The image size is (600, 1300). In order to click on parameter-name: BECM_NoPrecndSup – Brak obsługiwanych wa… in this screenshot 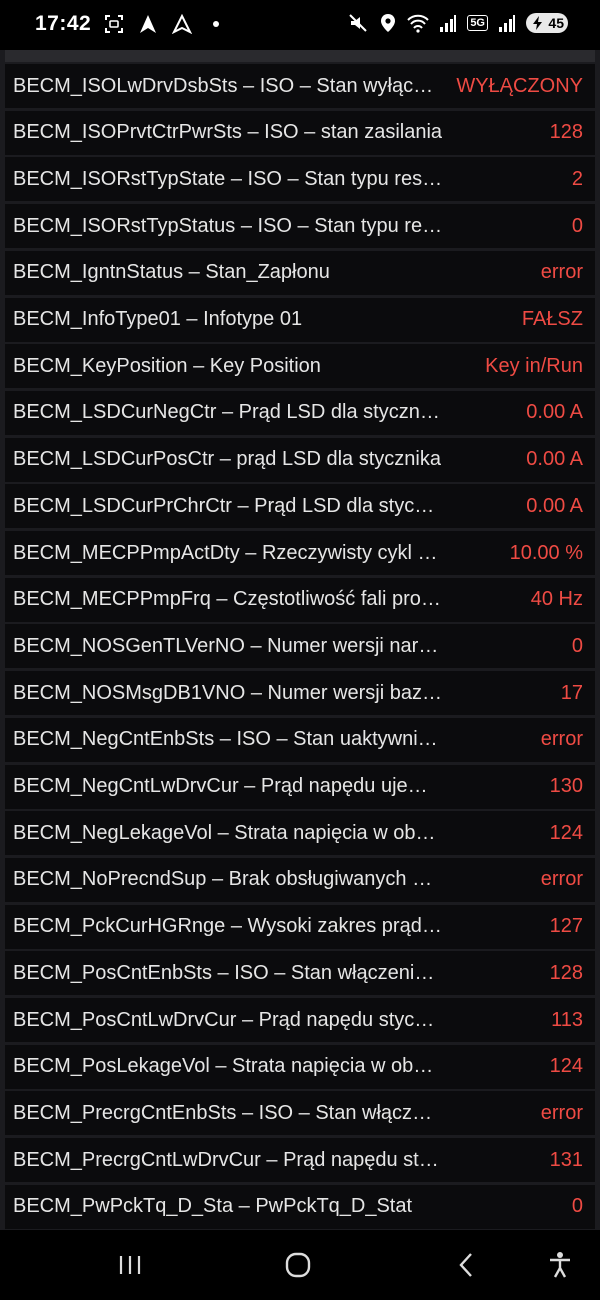, I will do `click(228, 879)`.